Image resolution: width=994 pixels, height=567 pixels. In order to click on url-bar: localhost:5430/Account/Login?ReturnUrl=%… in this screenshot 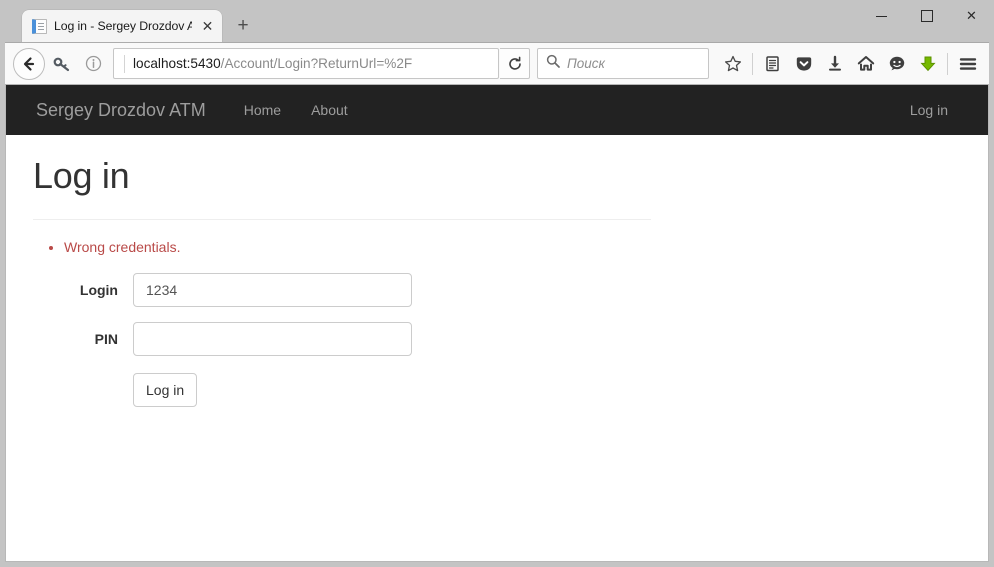, I will do `click(306, 63)`.